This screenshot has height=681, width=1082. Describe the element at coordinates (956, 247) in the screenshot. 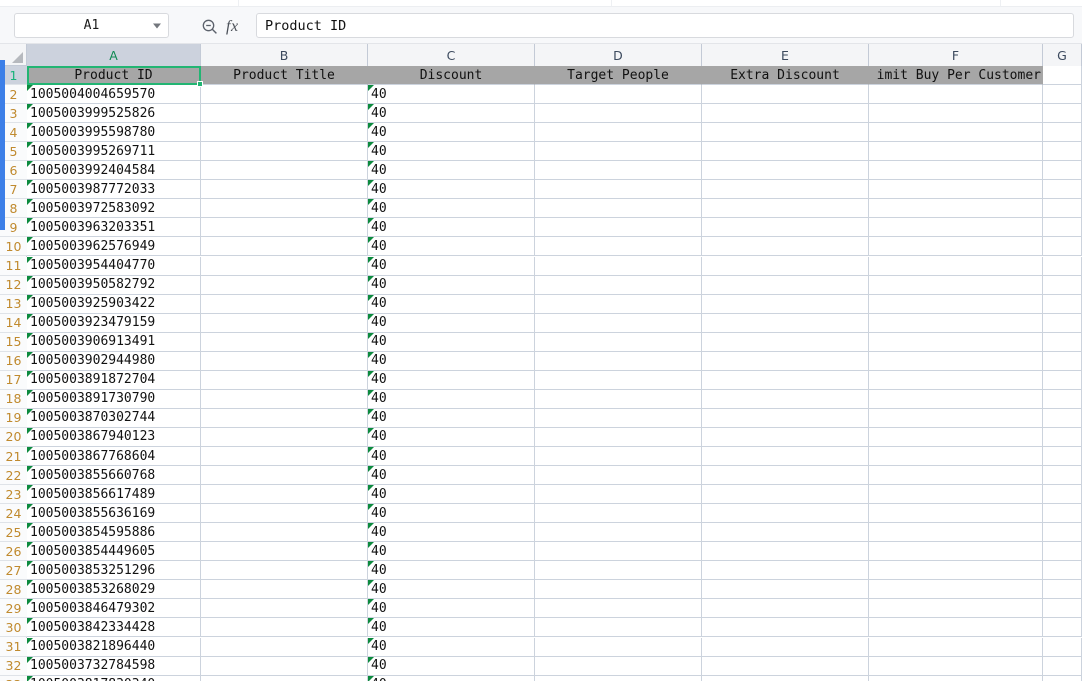

I see `cell-f10` at that location.